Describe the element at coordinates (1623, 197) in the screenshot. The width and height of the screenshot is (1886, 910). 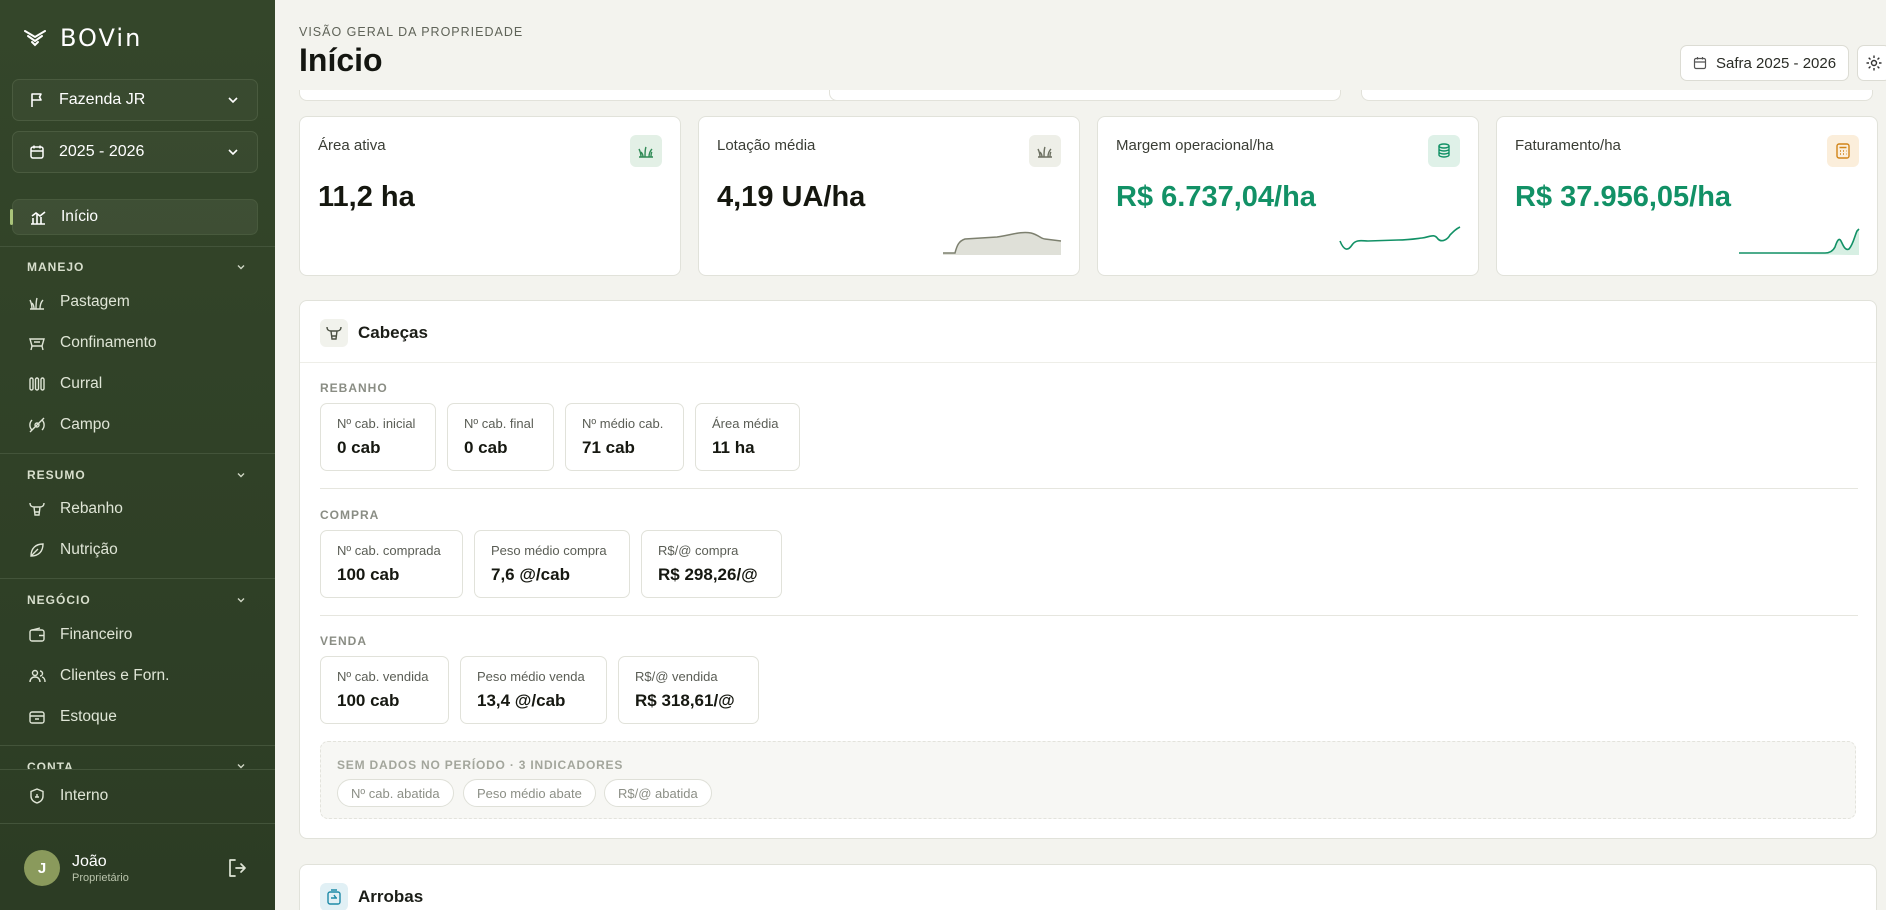
I see `kpi-value: R$ 37.956,05/ha` at that location.